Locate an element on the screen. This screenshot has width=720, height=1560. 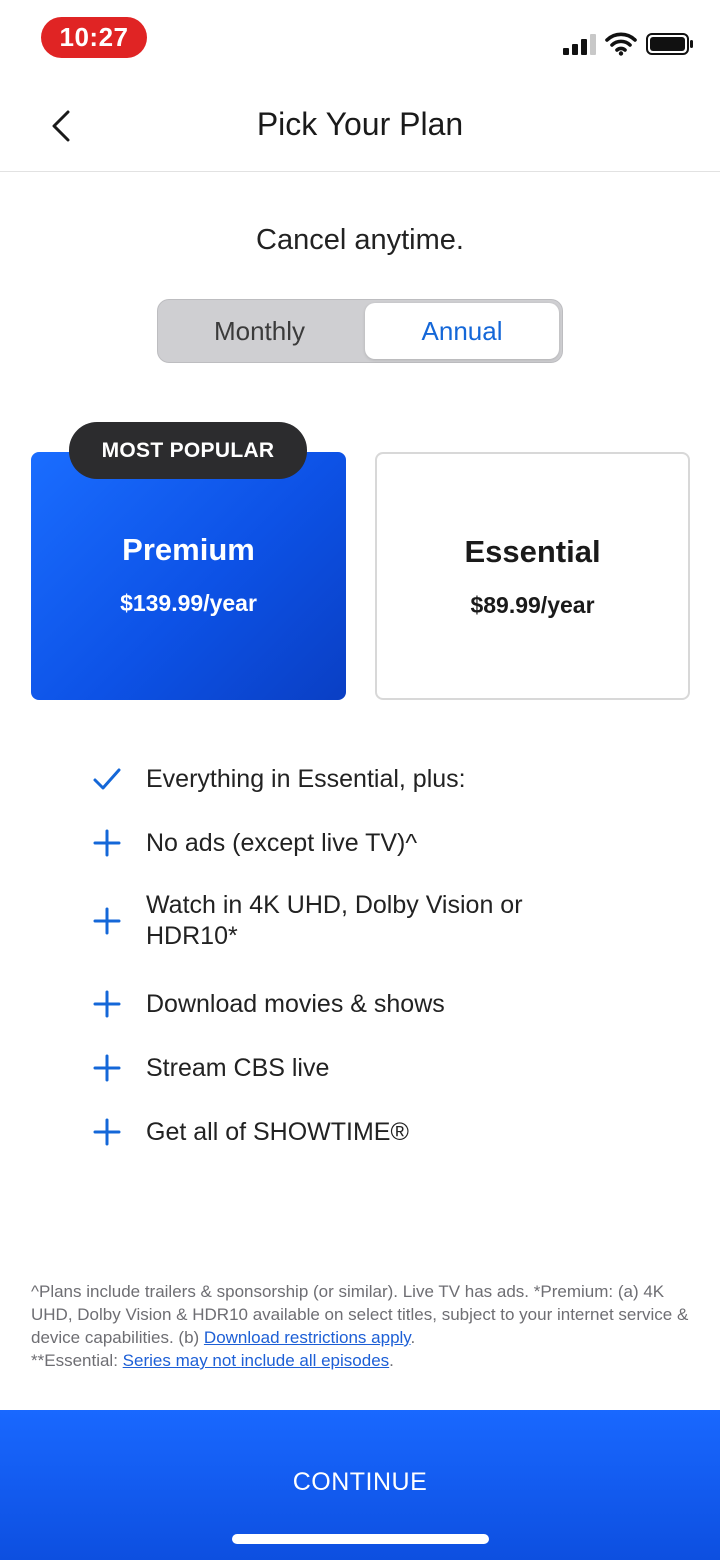
list-item: No ads (except live TV)^ is located at coordinates (370, 843).